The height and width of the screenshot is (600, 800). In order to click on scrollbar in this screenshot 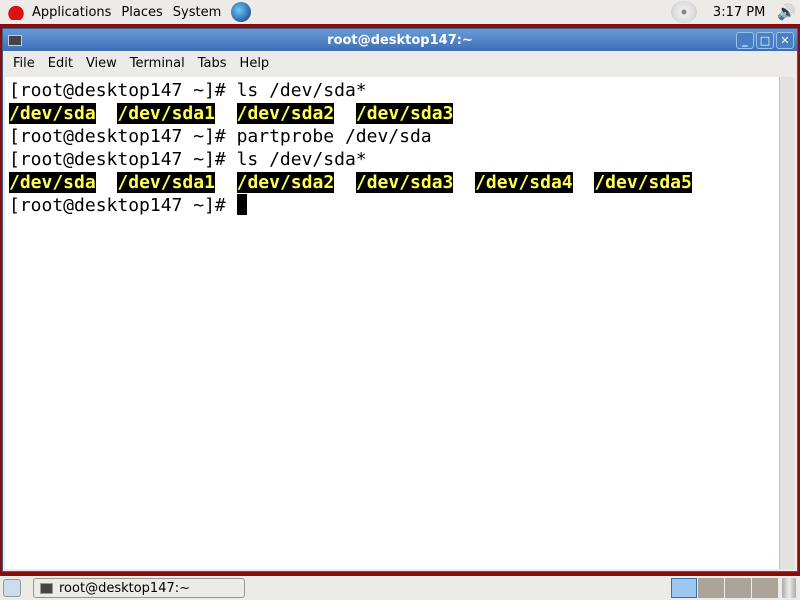, I will do `click(787, 323)`.